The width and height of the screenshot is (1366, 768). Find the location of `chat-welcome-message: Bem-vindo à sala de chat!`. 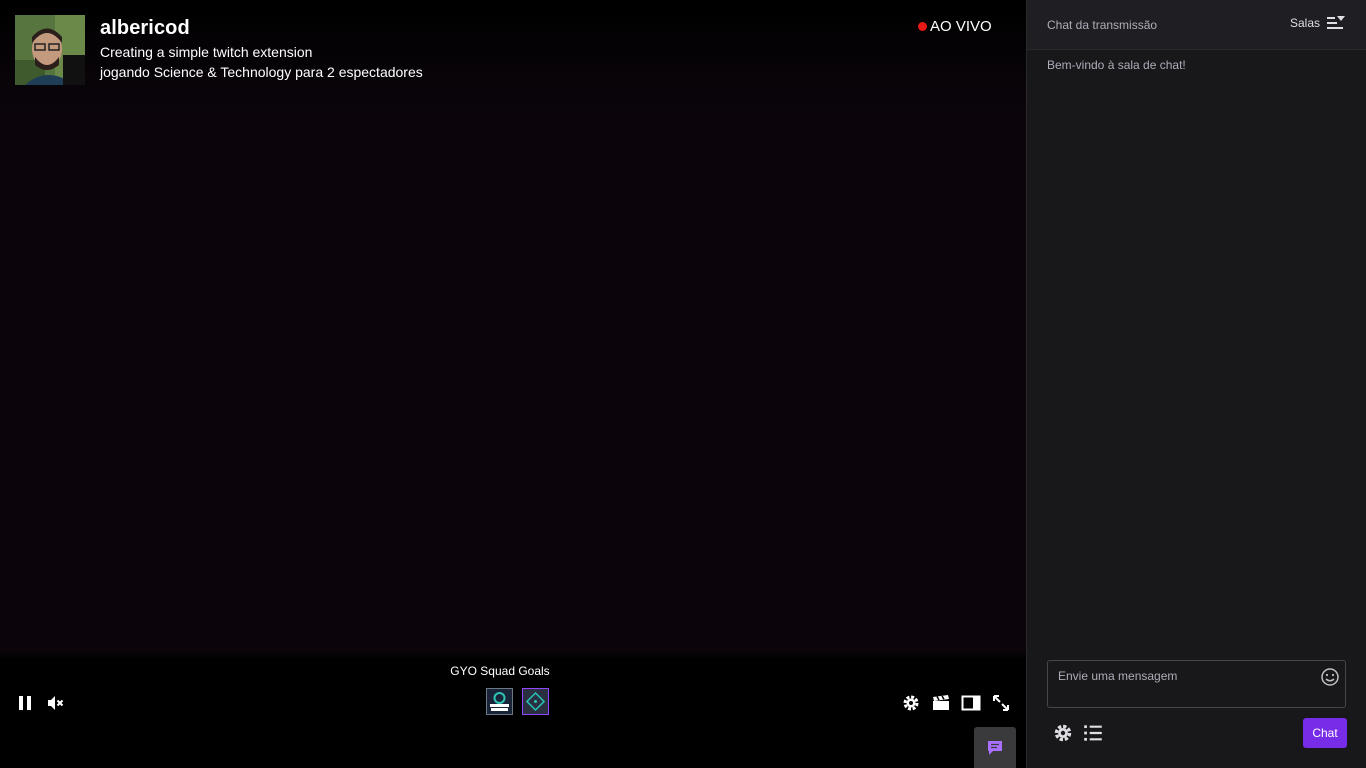

chat-welcome-message: Bem-vindo à sala de chat! is located at coordinates (1116, 65).